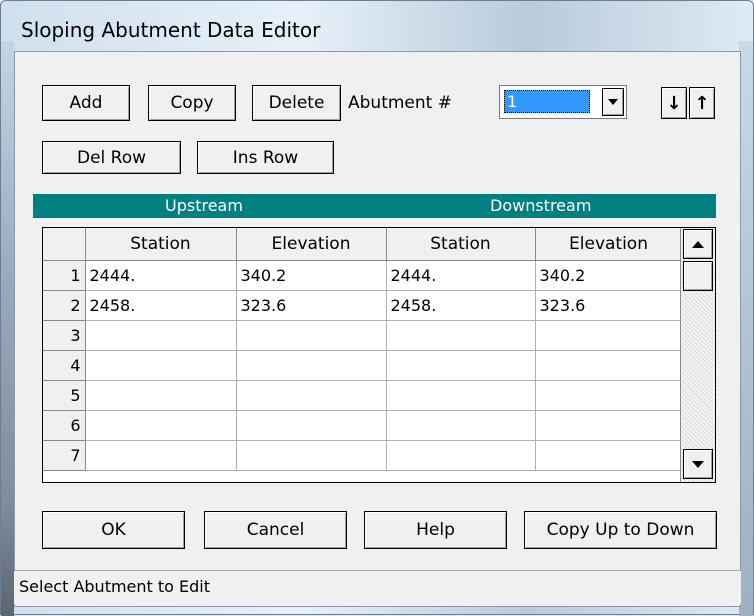  I want to click on add-button: Add, so click(86, 103).